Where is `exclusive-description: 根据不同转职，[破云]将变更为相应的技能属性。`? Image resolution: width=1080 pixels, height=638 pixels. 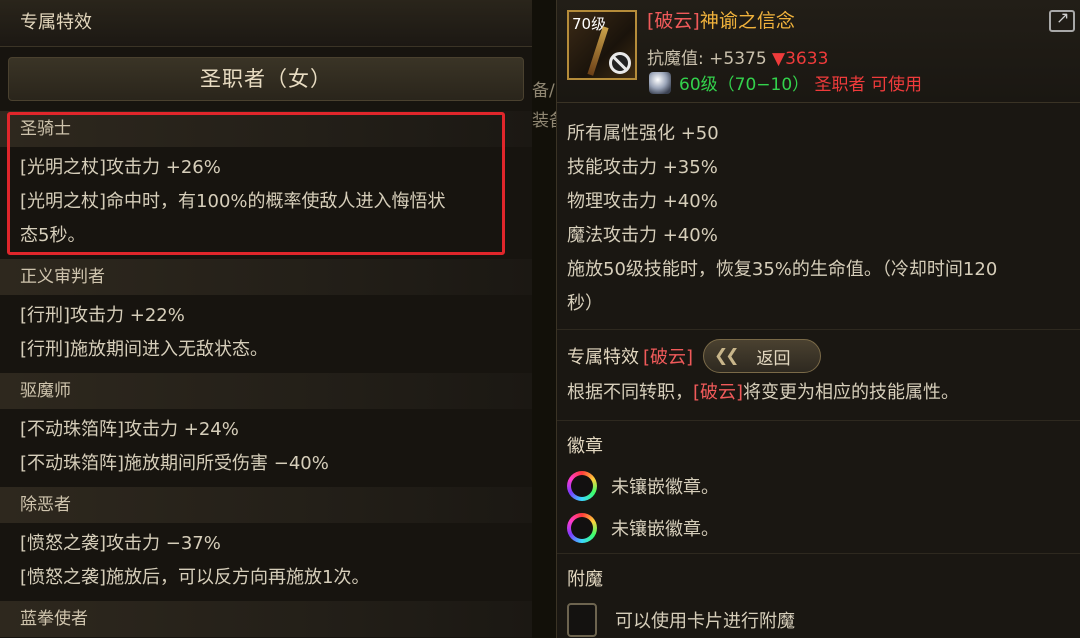
exclusive-description: 根据不同转职，[破云]将变更为相应的技能属性。 is located at coordinates (819, 393).